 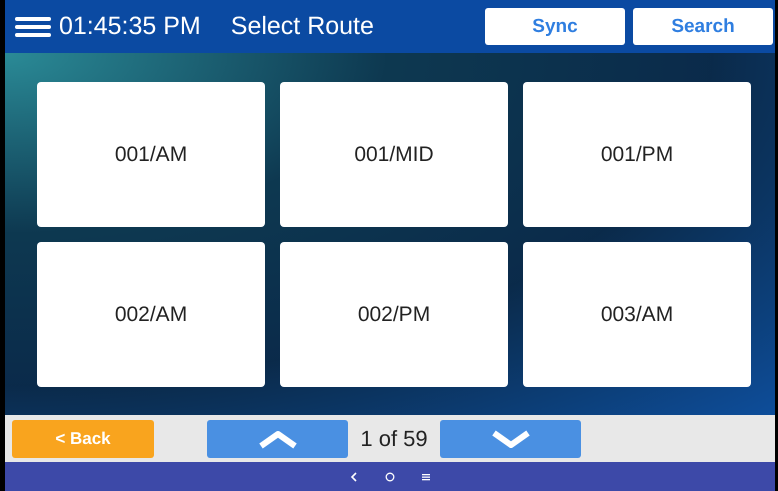 What do you see at coordinates (703, 26) in the screenshot?
I see `search-button: Search` at bounding box center [703, 26].